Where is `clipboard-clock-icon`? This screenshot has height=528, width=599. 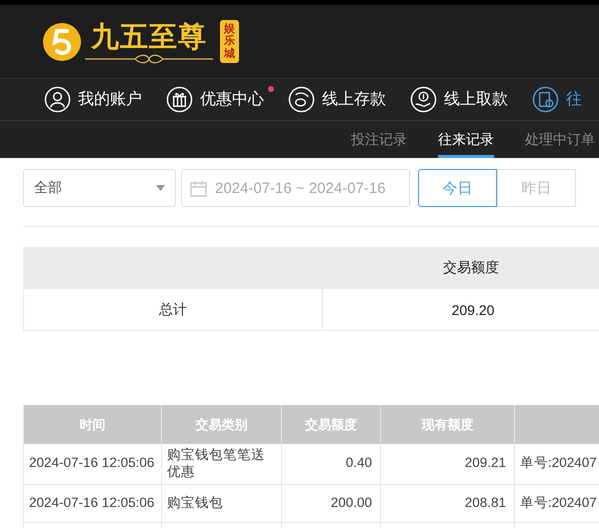 clipboard-clock-icon is located at coordinates (545, 99).